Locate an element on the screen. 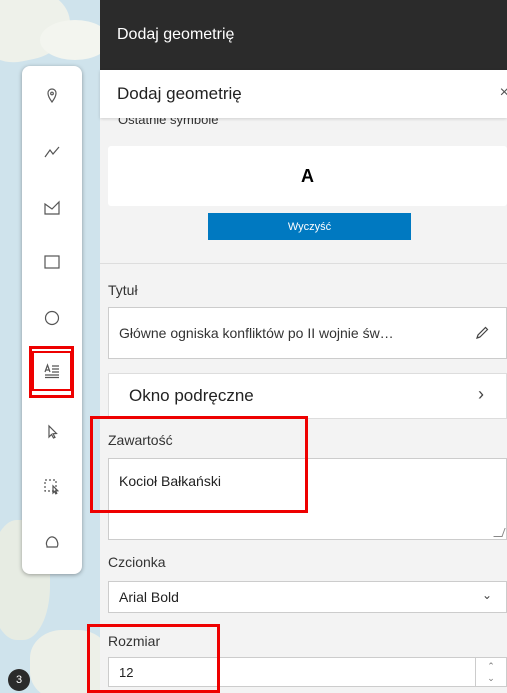 Image resolution: width=507 pixels, height=693 pixels. area-select-tool-button is located at coordinates (52, 486).